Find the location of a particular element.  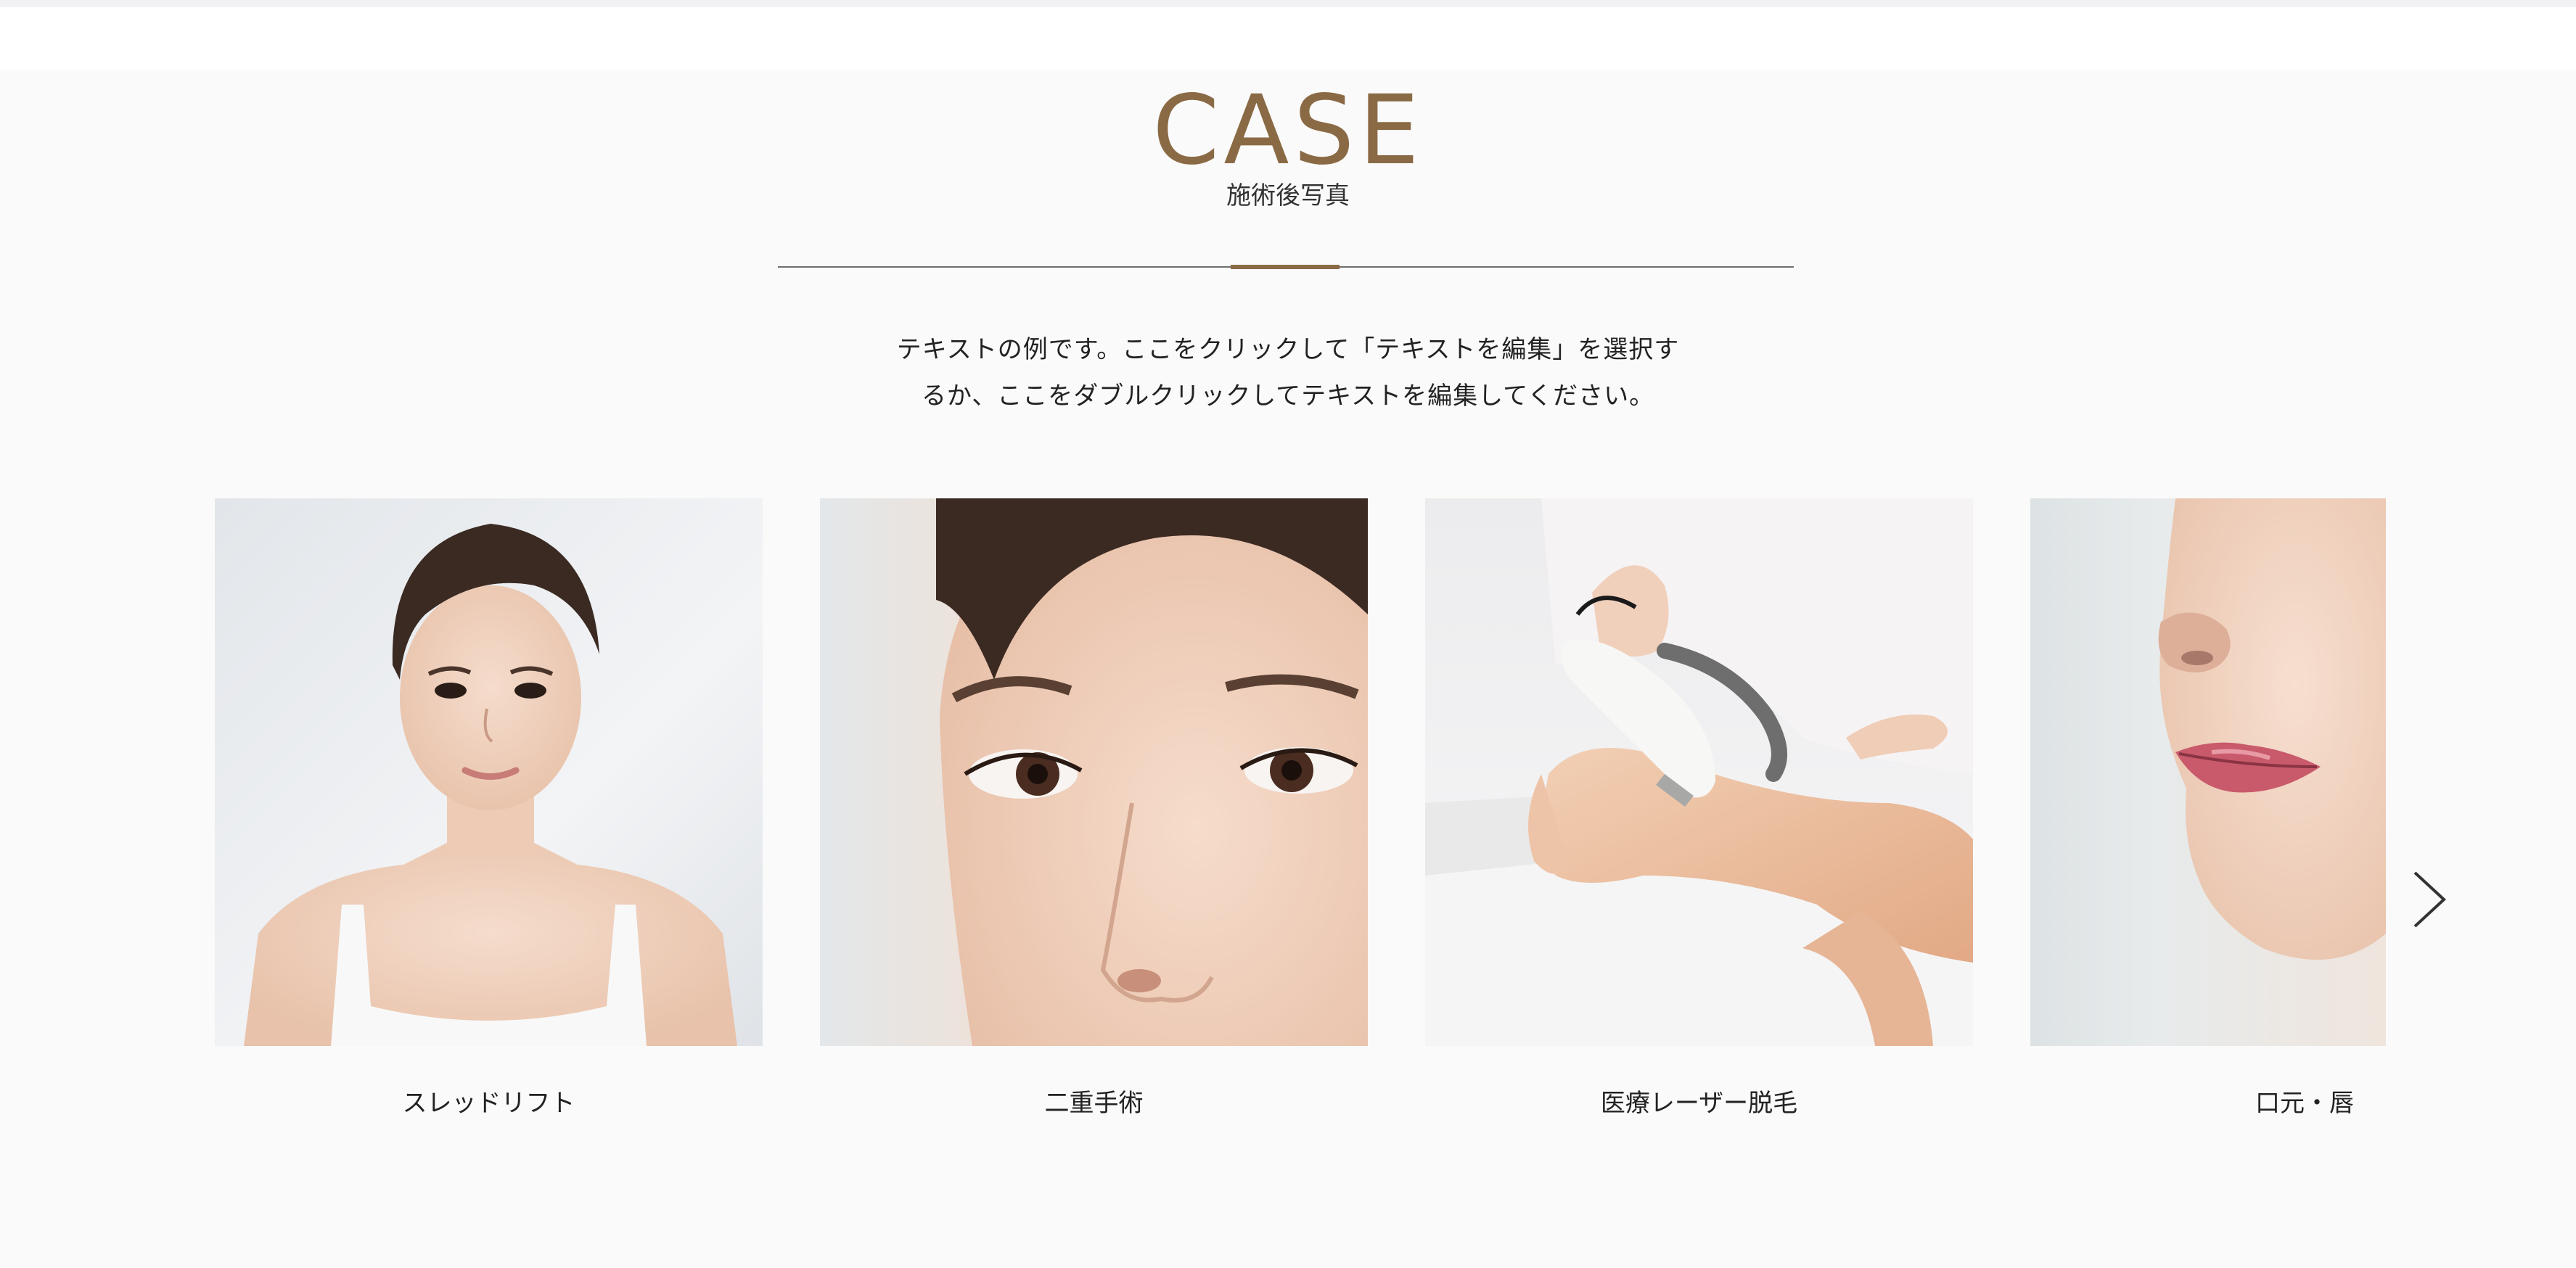

case-photo-mouth-lips is located at coordinates (2208, 772).